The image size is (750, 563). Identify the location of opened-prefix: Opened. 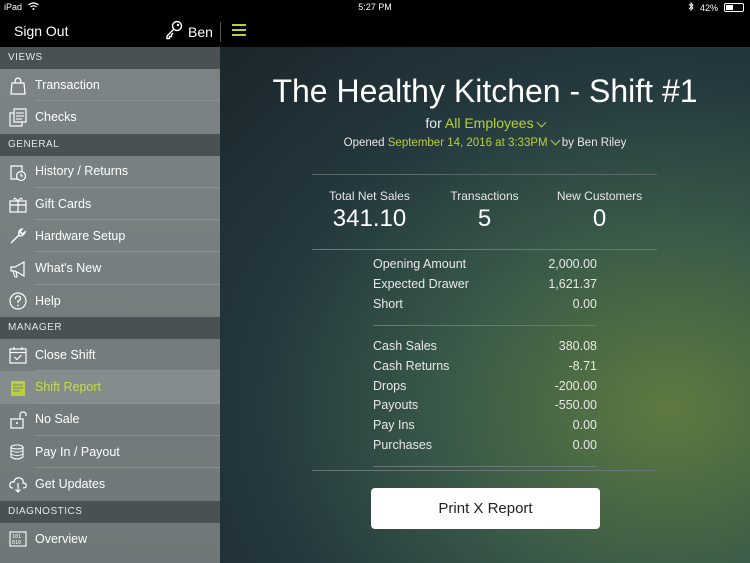
(364, 143).